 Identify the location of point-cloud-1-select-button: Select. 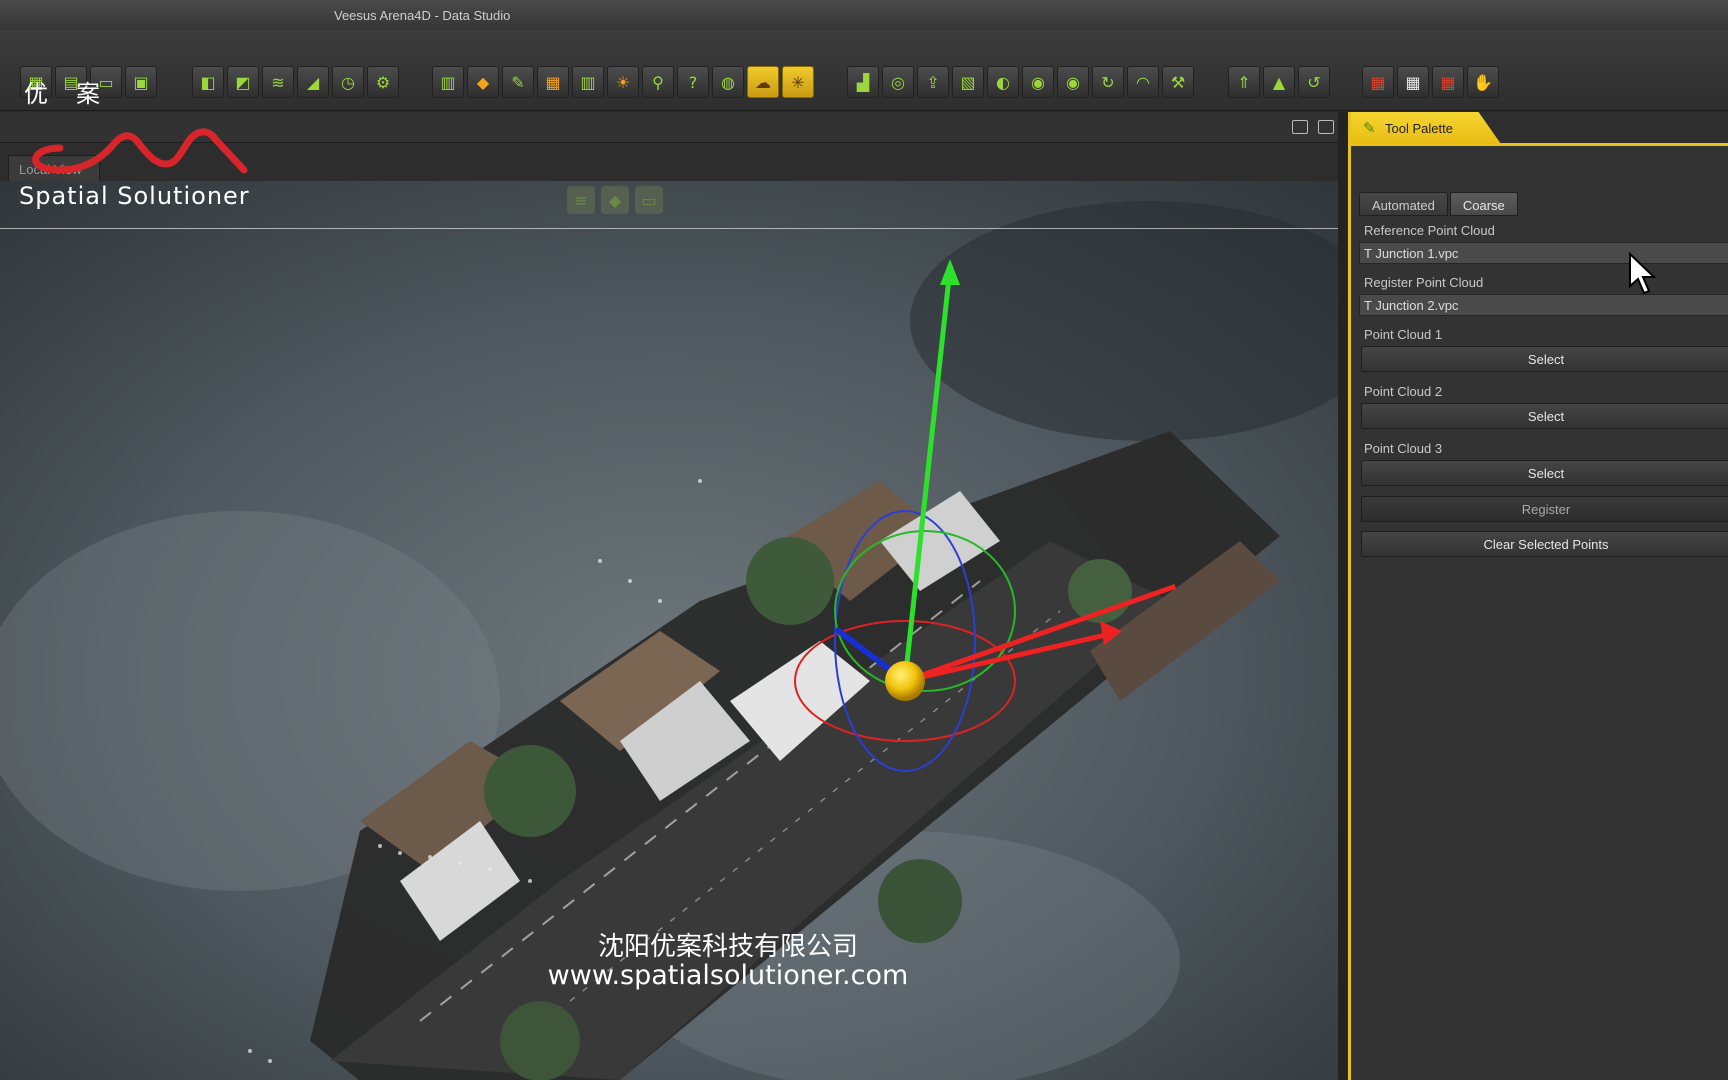
(1544, 359).